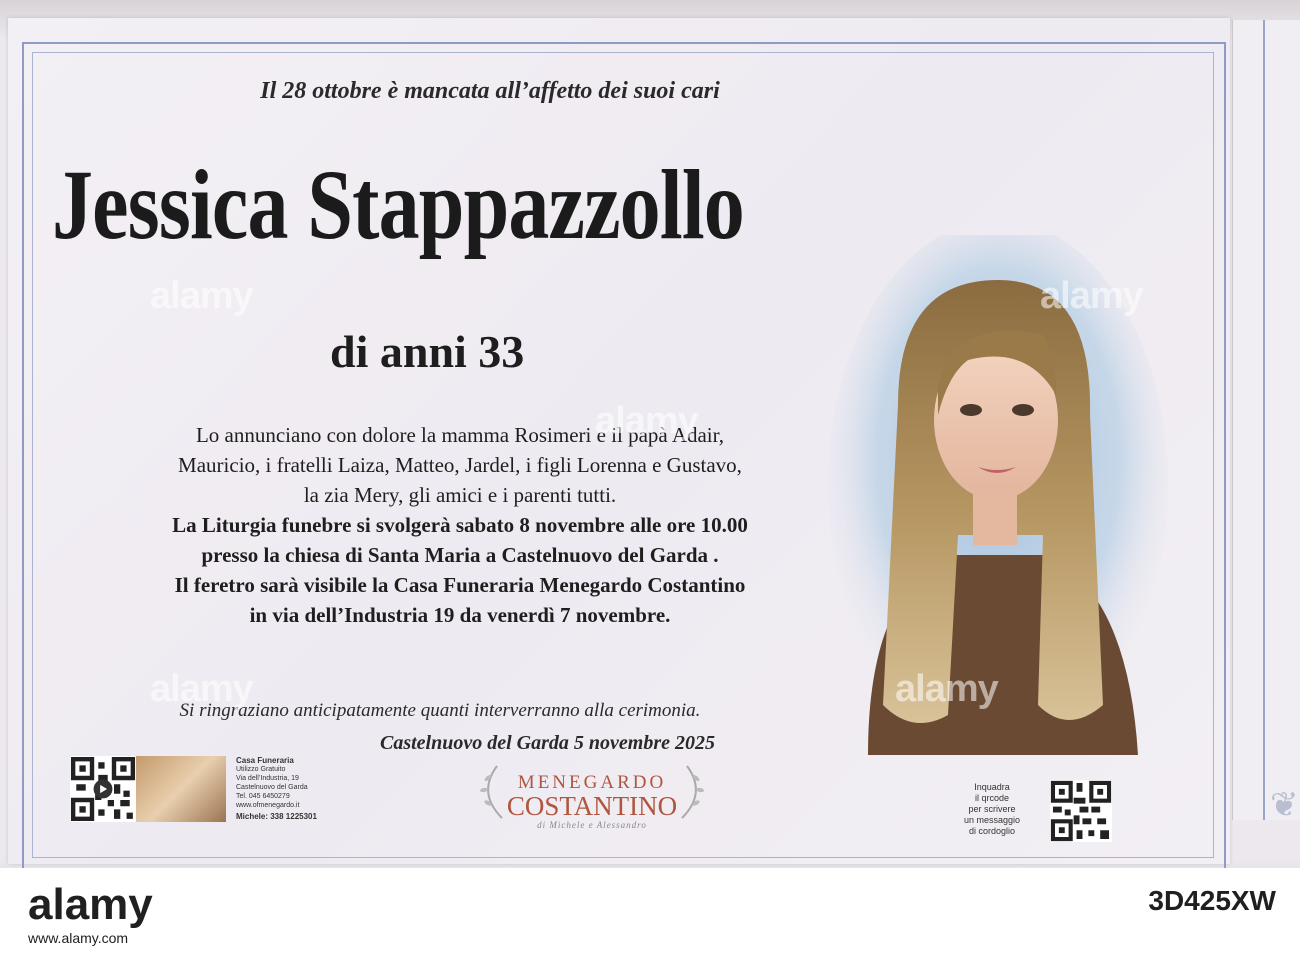  I want to click on stock-image-id: 3D425XW, so click(1212, 900).